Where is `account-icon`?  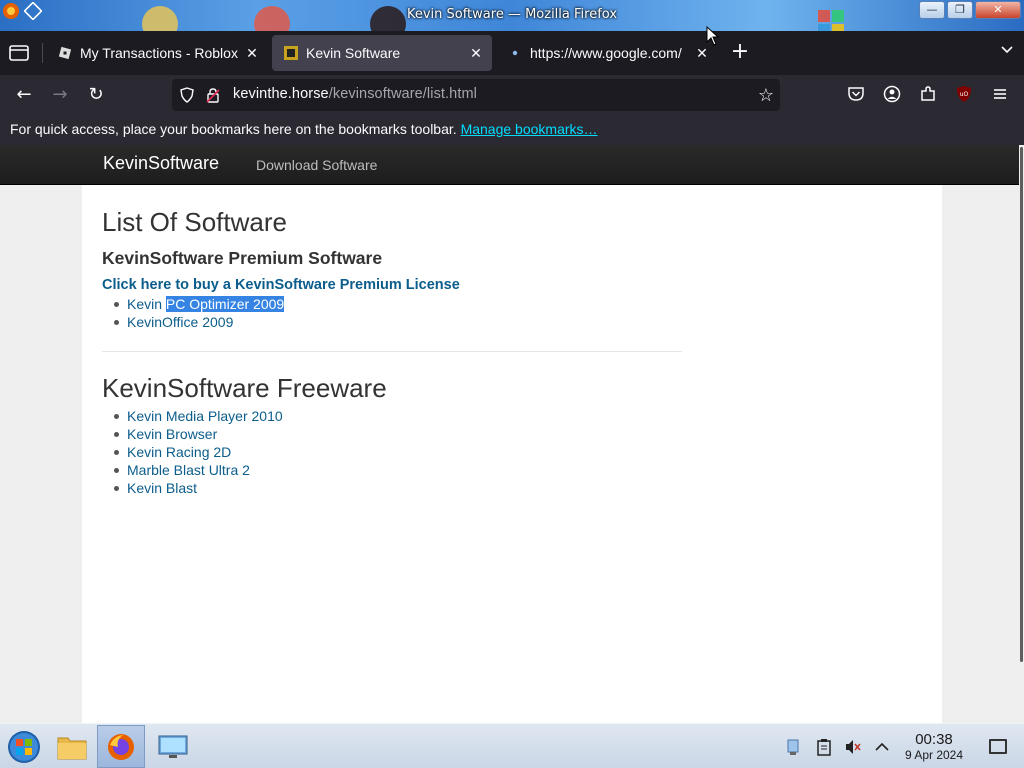 account-icon is located at coordinates (892, 94).